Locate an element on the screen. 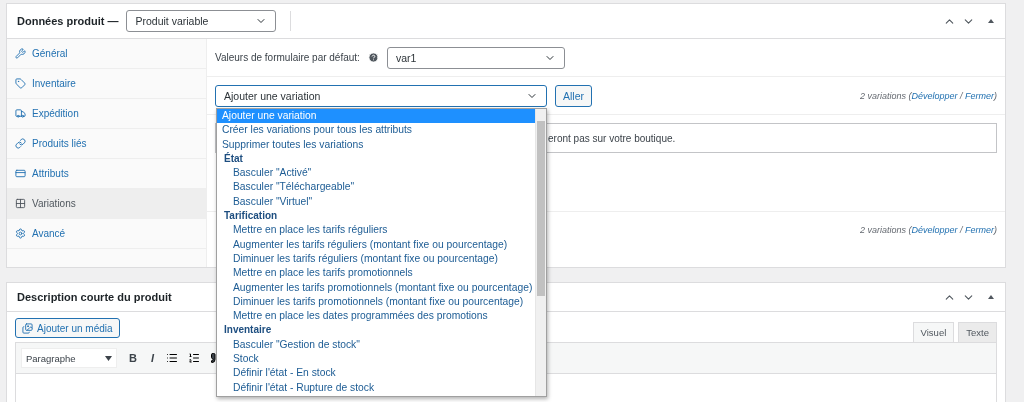  panel-title: Données produit — is located at coordinates (68, 21).